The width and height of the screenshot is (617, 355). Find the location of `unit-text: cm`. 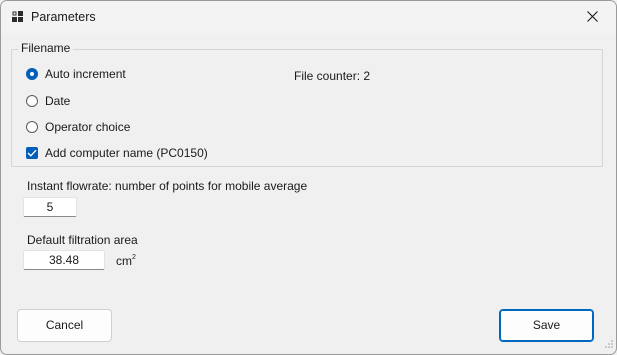

unit-text: cm is located at coordinates (124, 261).